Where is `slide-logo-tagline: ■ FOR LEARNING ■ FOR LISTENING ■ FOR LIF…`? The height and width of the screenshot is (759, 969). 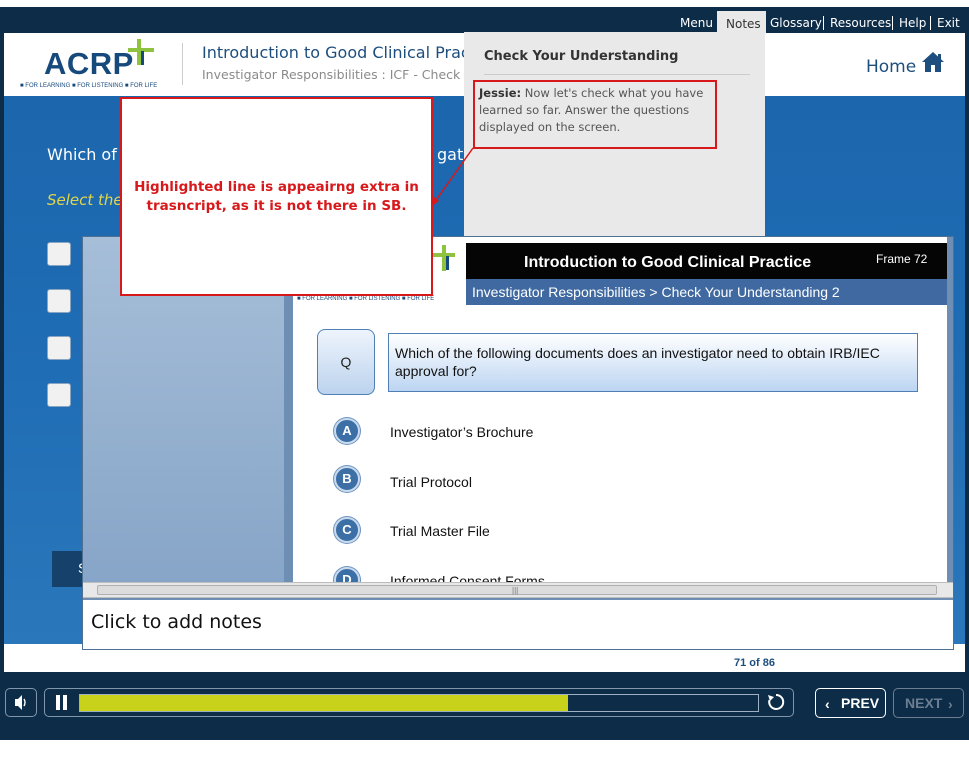 slide-logo-tagline: ■ FOR LEARNING ■ FOR LISTENING ■ FOR LIF… is located at coordinates (366, 299).